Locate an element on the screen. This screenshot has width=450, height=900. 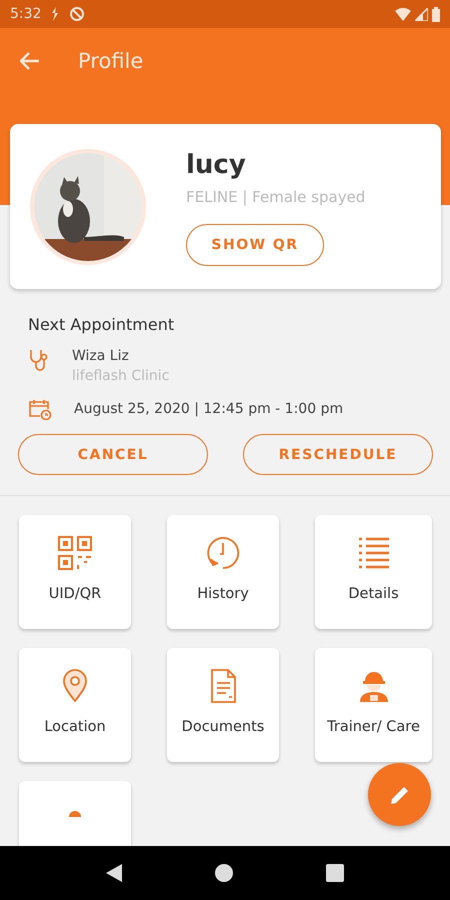
menu-tile: Documents is located at coordinates (223, 705).